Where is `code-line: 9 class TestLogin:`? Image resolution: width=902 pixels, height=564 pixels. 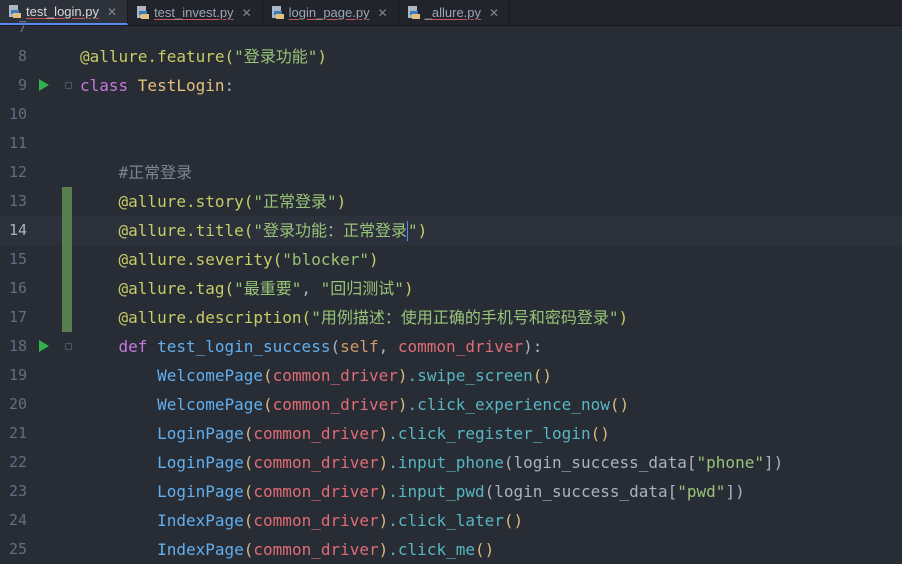 code-line: 9 class TestLogin: is located at coordinates (451, 85).